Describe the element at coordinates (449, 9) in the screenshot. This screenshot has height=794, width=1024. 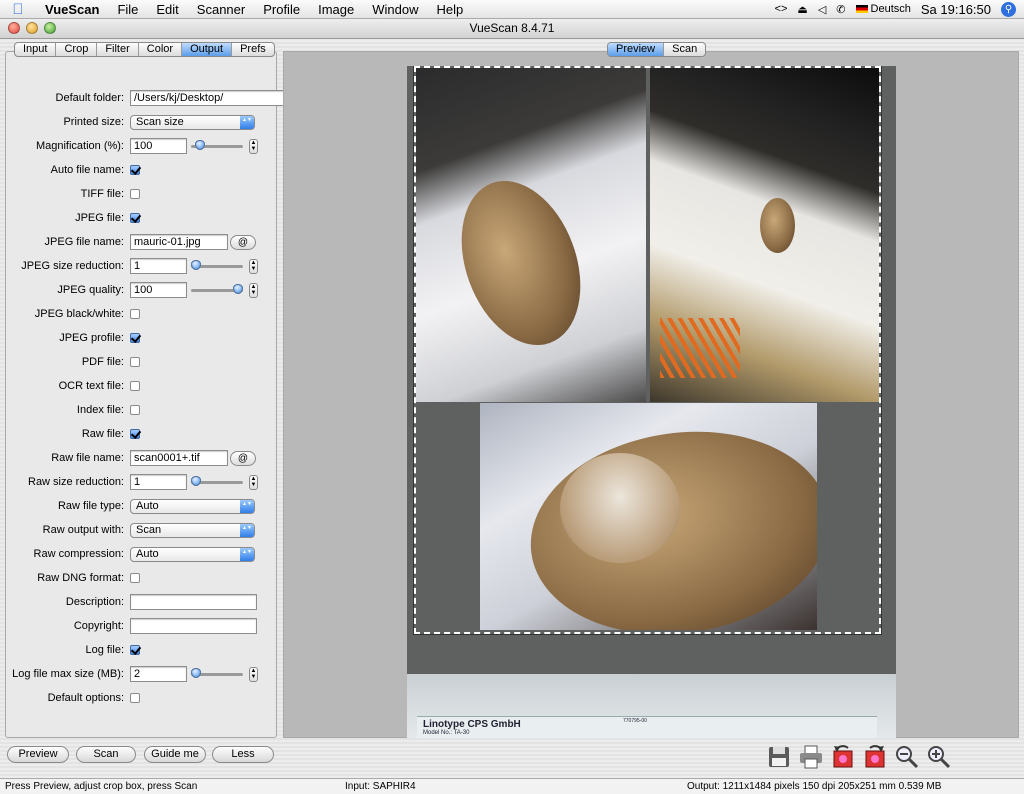
I see `menu-help: Help` at that location.